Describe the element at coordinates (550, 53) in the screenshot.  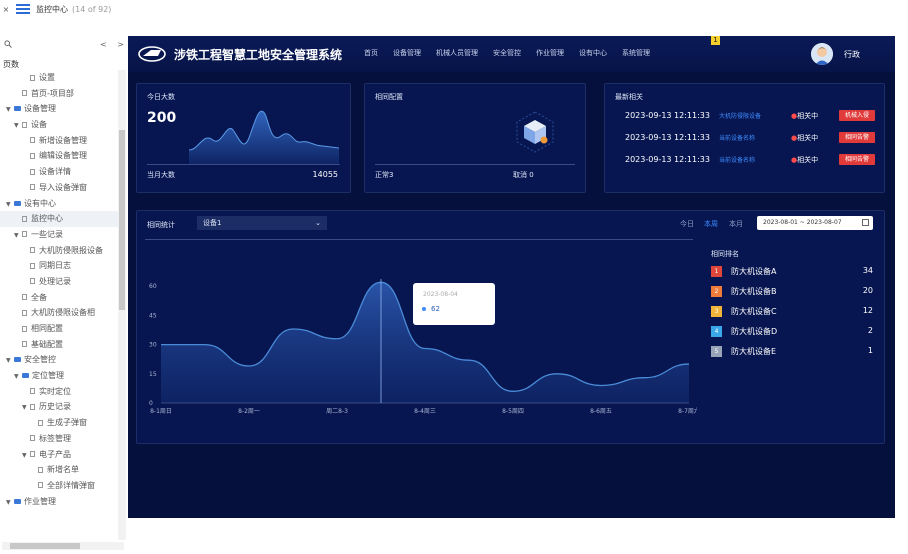
I see `nav-work: 作业管理` at that location.